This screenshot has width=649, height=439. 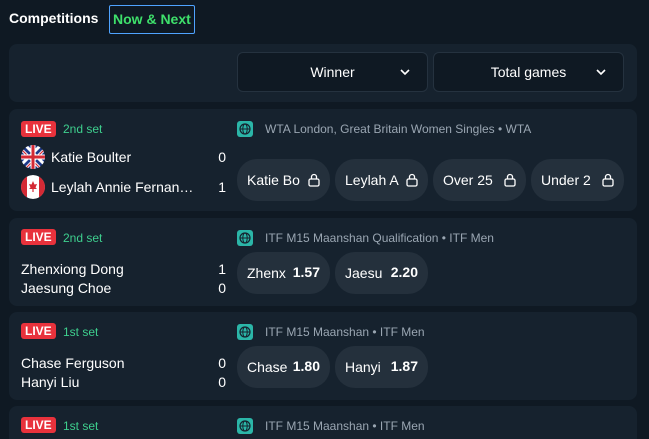 I want to click on player-row: Katie Boulter 0, so click(x=123, y=157).